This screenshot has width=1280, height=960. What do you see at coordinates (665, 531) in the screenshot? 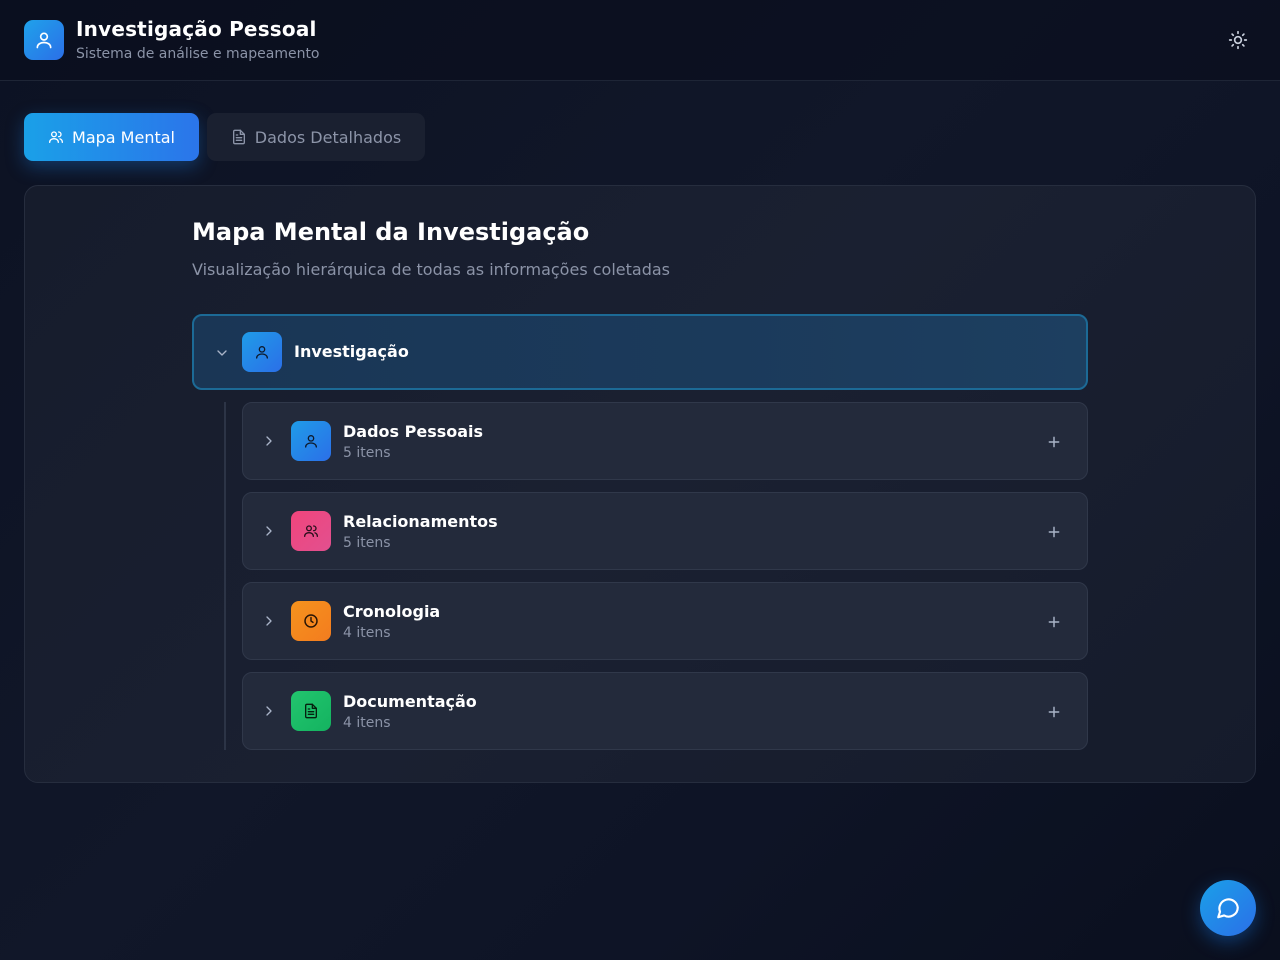
I see `node-relacionamentos: Relacionamentos 5 itens` at bounding box center [665, 531].